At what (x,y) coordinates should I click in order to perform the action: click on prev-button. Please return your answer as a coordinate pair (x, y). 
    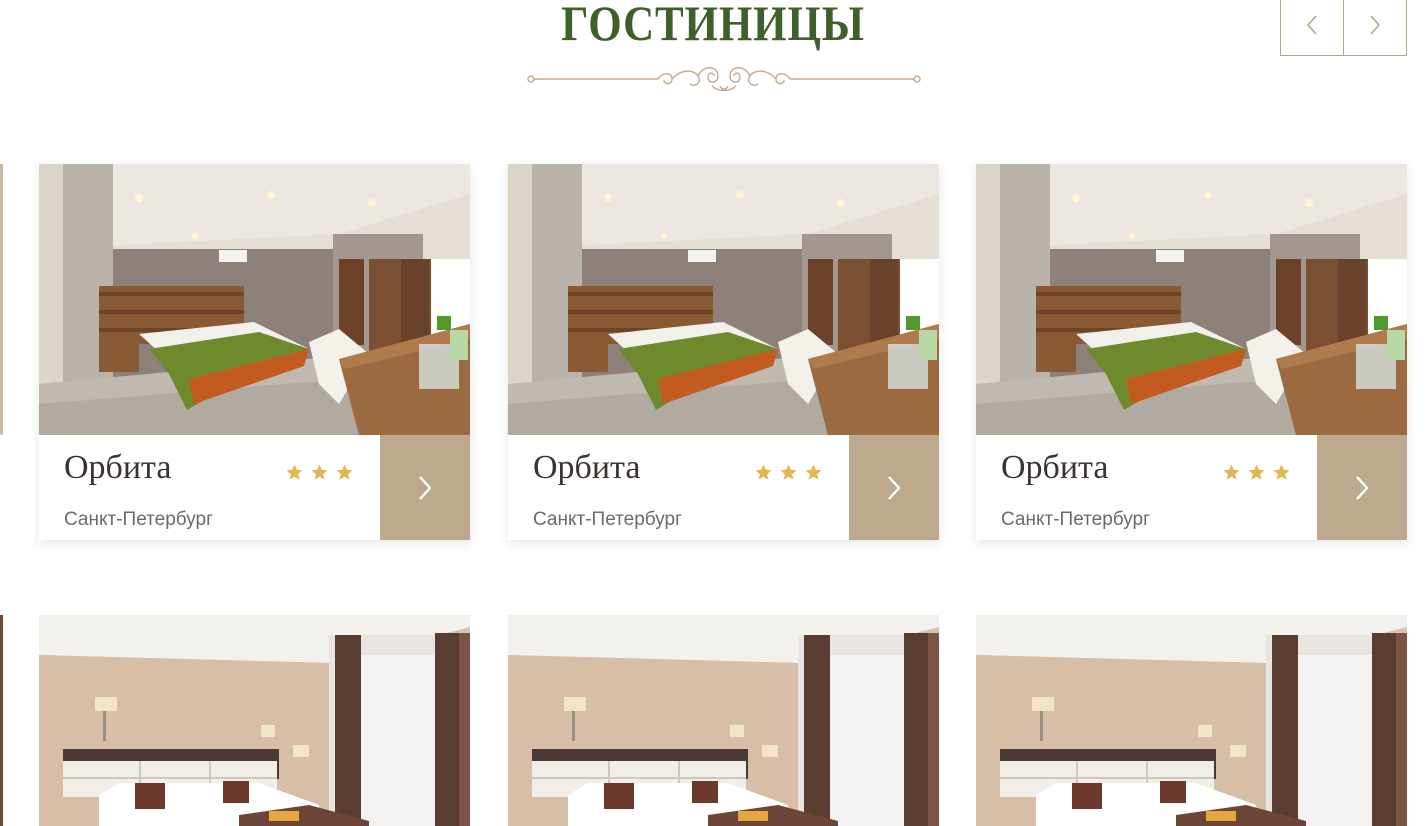
    Looking at the image, I should click on (1312, 28).